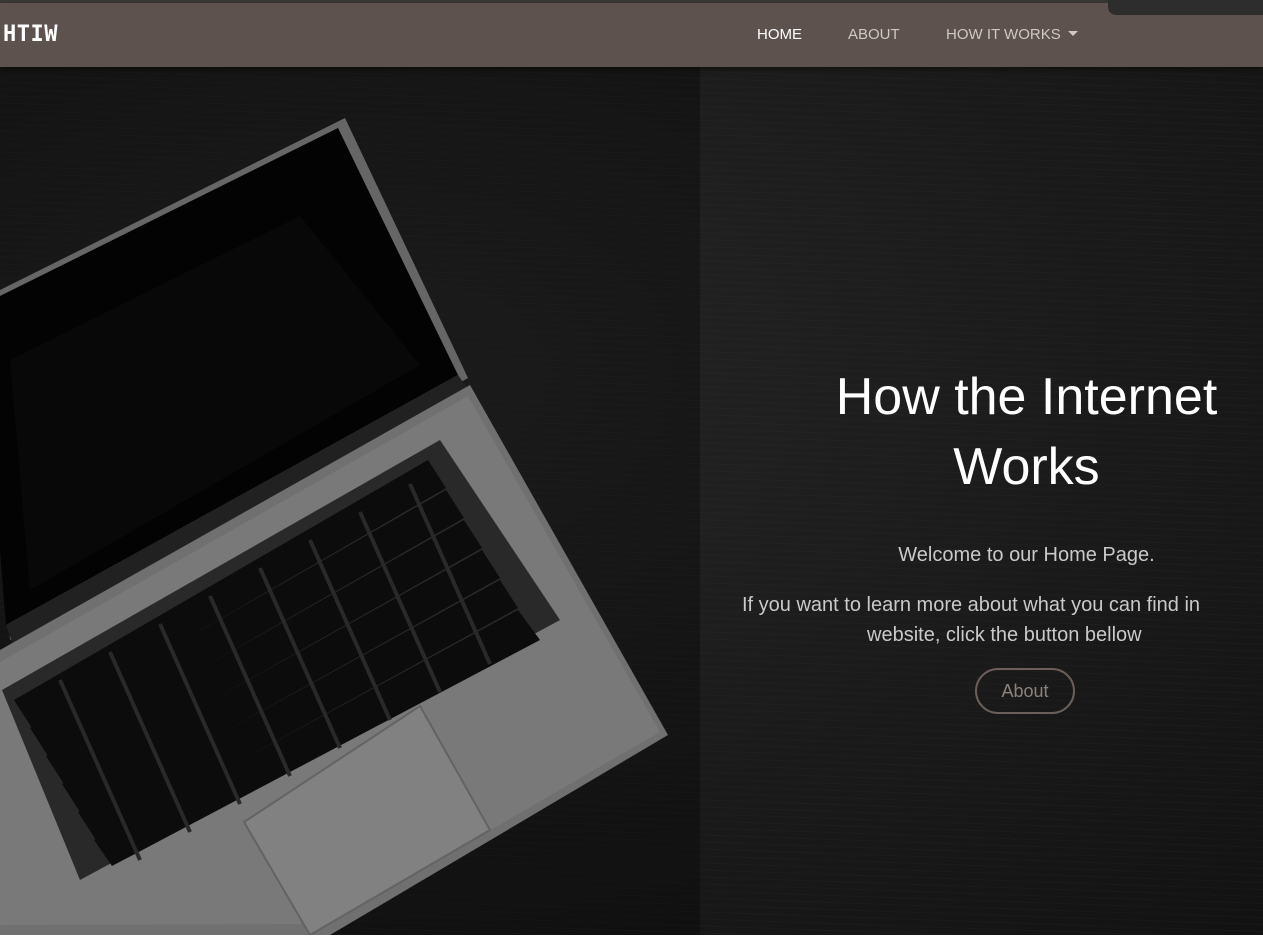 Image resolution: width=1263 pixels, height=937 pixels. Describe the element at coordinates (1025, 691) in the screenshot. I see `about-button: About` at that location.